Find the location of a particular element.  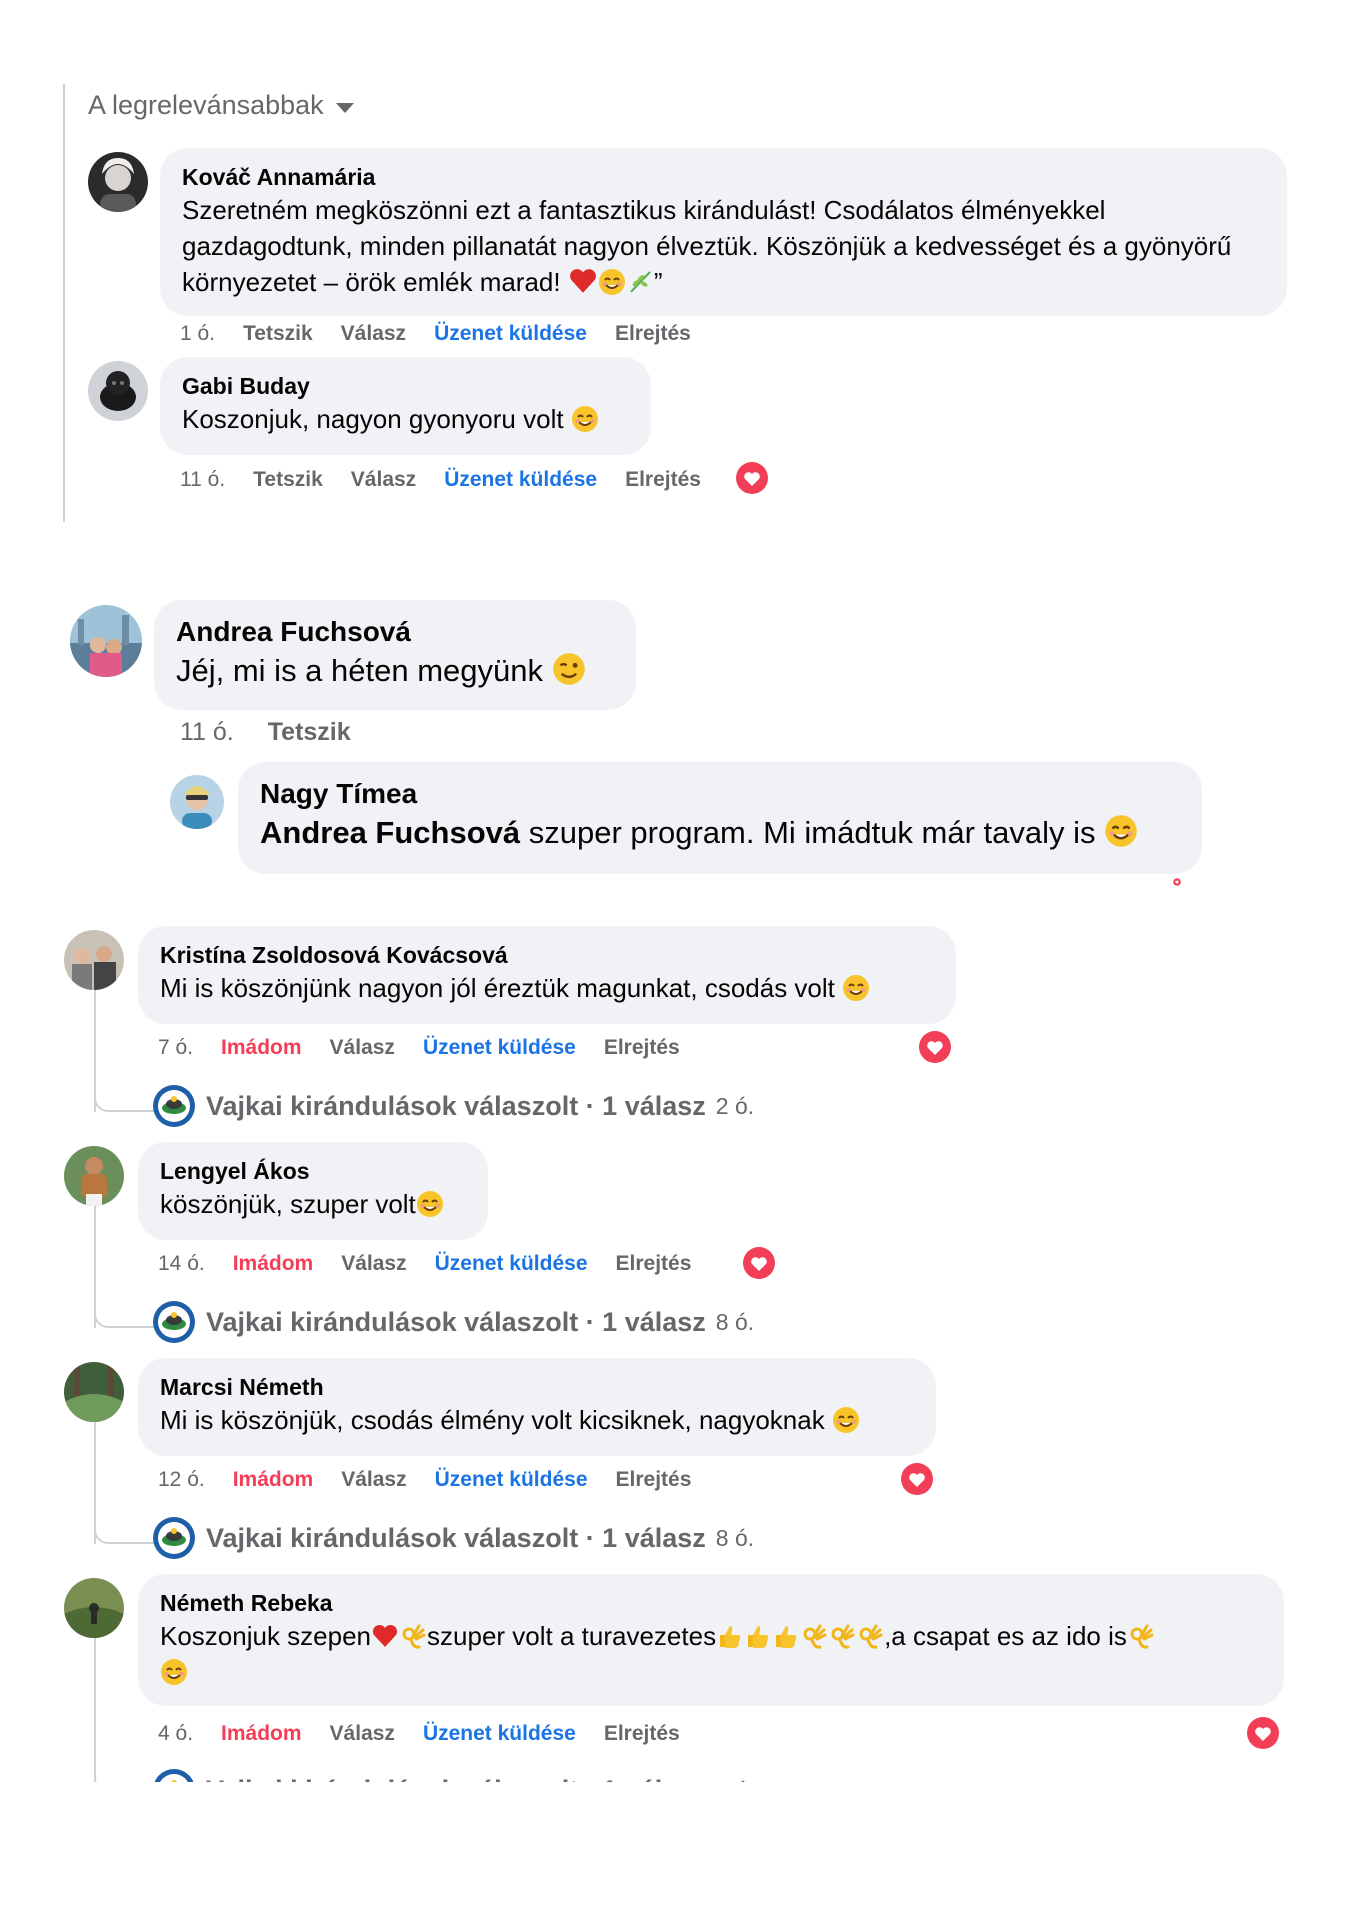

comment-author: Marcsi Németh is located at coordinates (537, 1387).